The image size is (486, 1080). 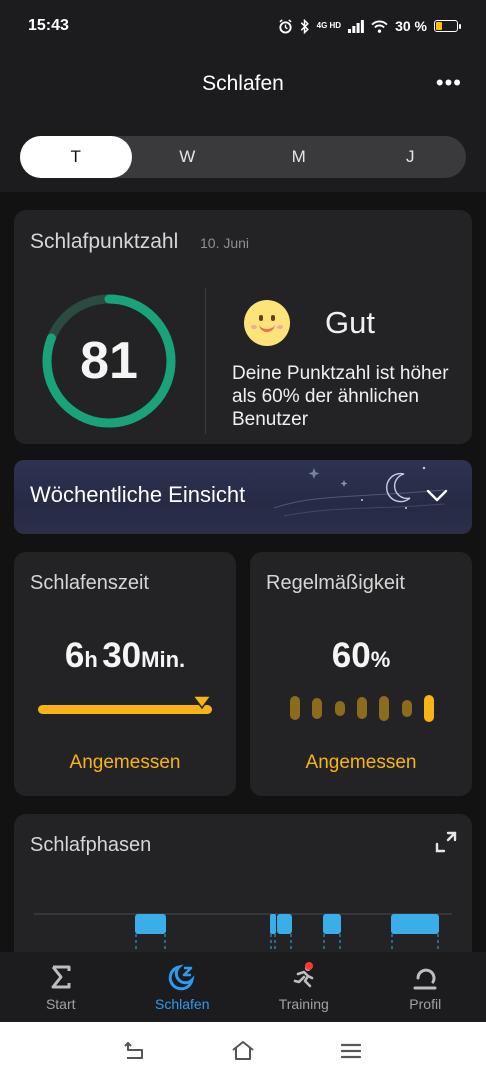 I want to click on tab-week: W, so click(x=188, y=157).